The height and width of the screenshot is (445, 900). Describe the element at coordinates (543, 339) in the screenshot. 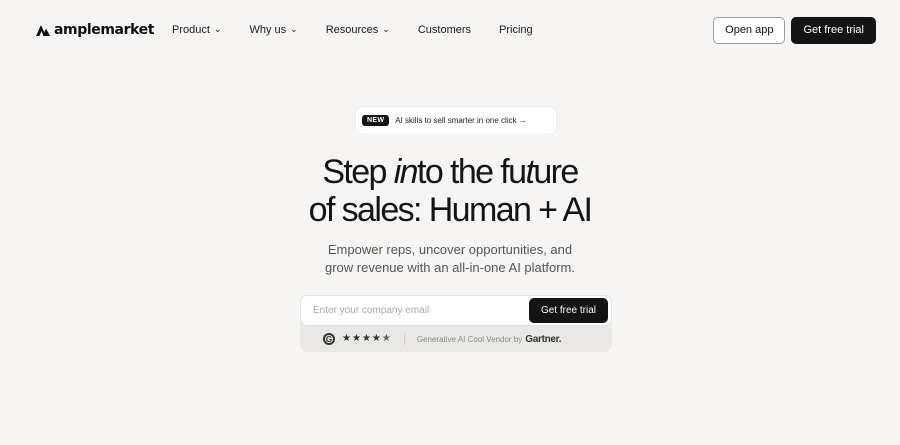

I see `gartner-logo: Gartner.` at that location.